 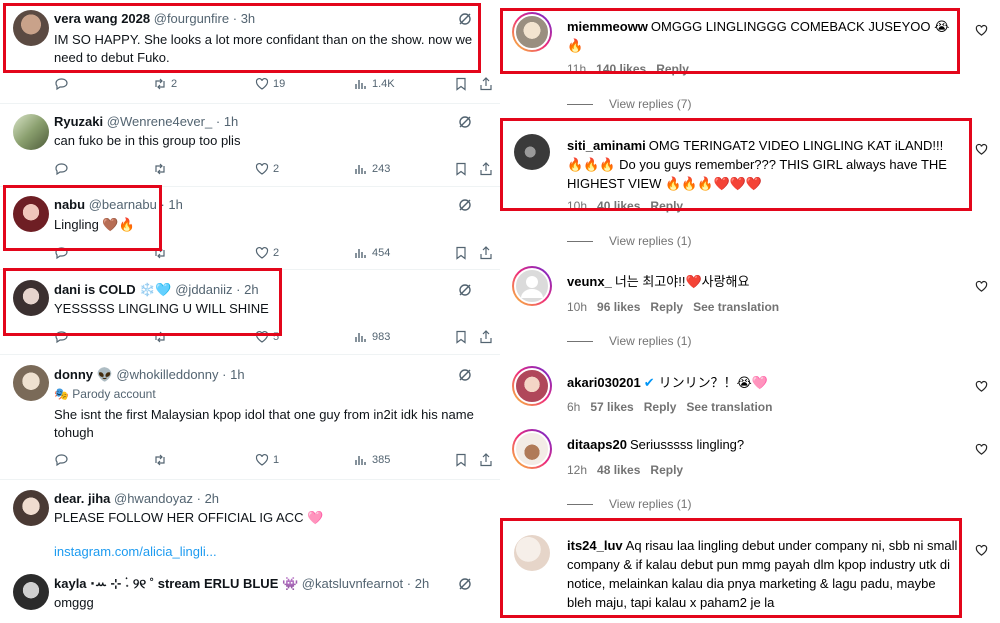 What do you see at coordinates (372, 169) in the screenshot?
I see `views-button: 243` at bounding box center [372, 169].